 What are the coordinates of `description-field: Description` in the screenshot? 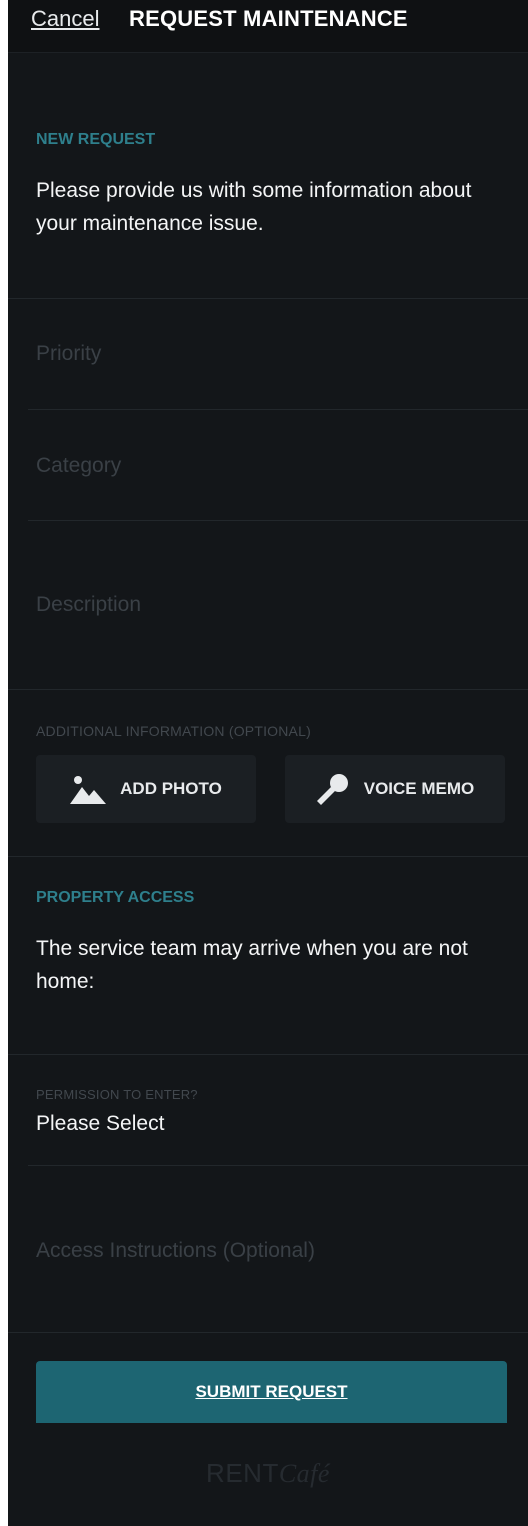 It's located at (268, 605).